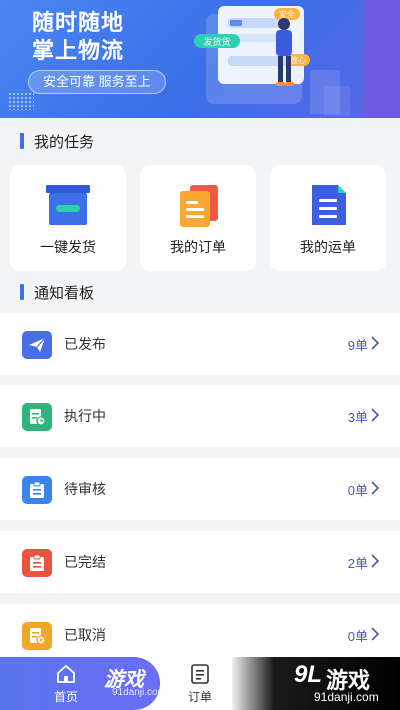 This screenshot has height=710, width=400. I want to click on notice-row-published: 已发布 9单, so click(200, 344).